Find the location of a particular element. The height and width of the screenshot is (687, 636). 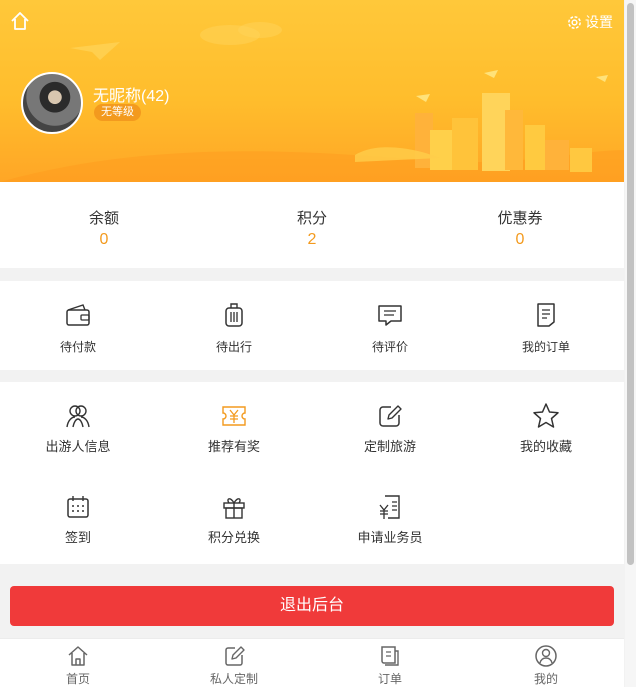

settings-label: 设置 is located at coordinates (599, 22).